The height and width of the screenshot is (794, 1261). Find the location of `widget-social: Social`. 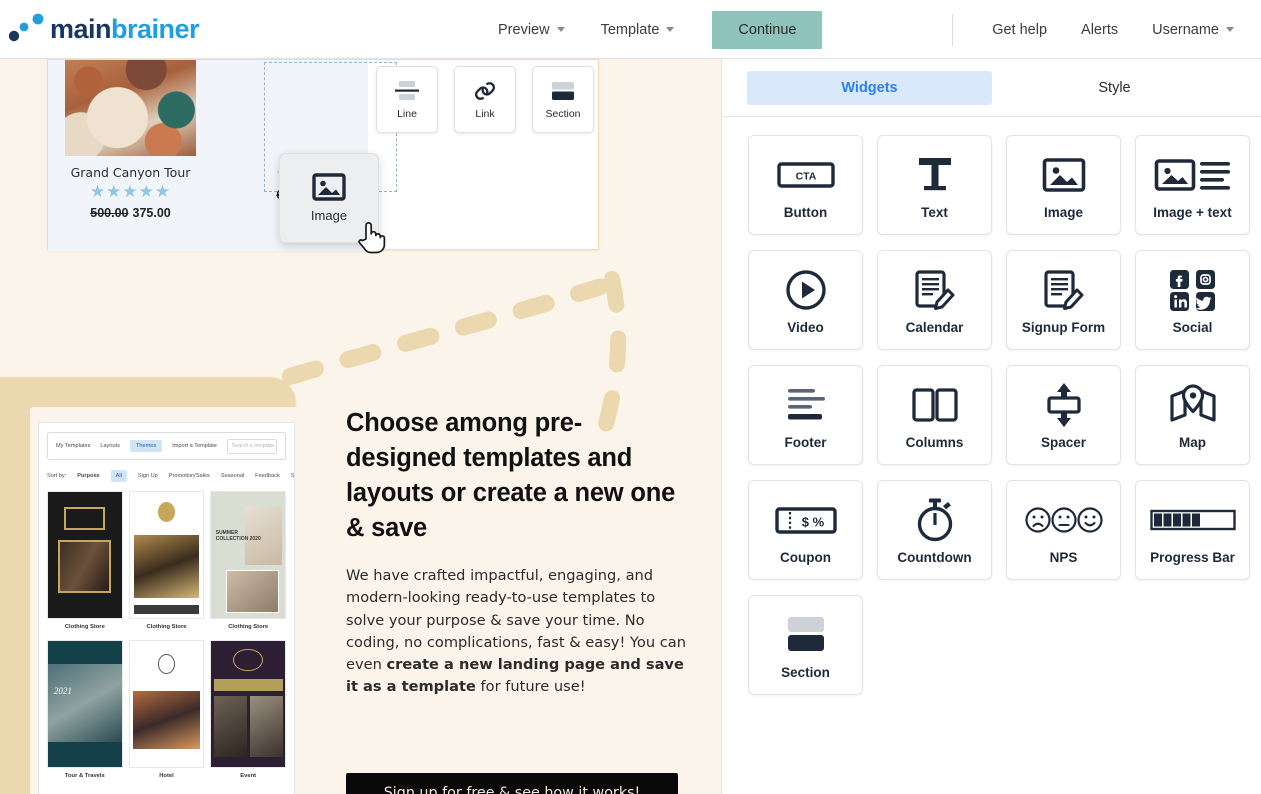

widget-social: Social is located at coordinates (1192, 300).